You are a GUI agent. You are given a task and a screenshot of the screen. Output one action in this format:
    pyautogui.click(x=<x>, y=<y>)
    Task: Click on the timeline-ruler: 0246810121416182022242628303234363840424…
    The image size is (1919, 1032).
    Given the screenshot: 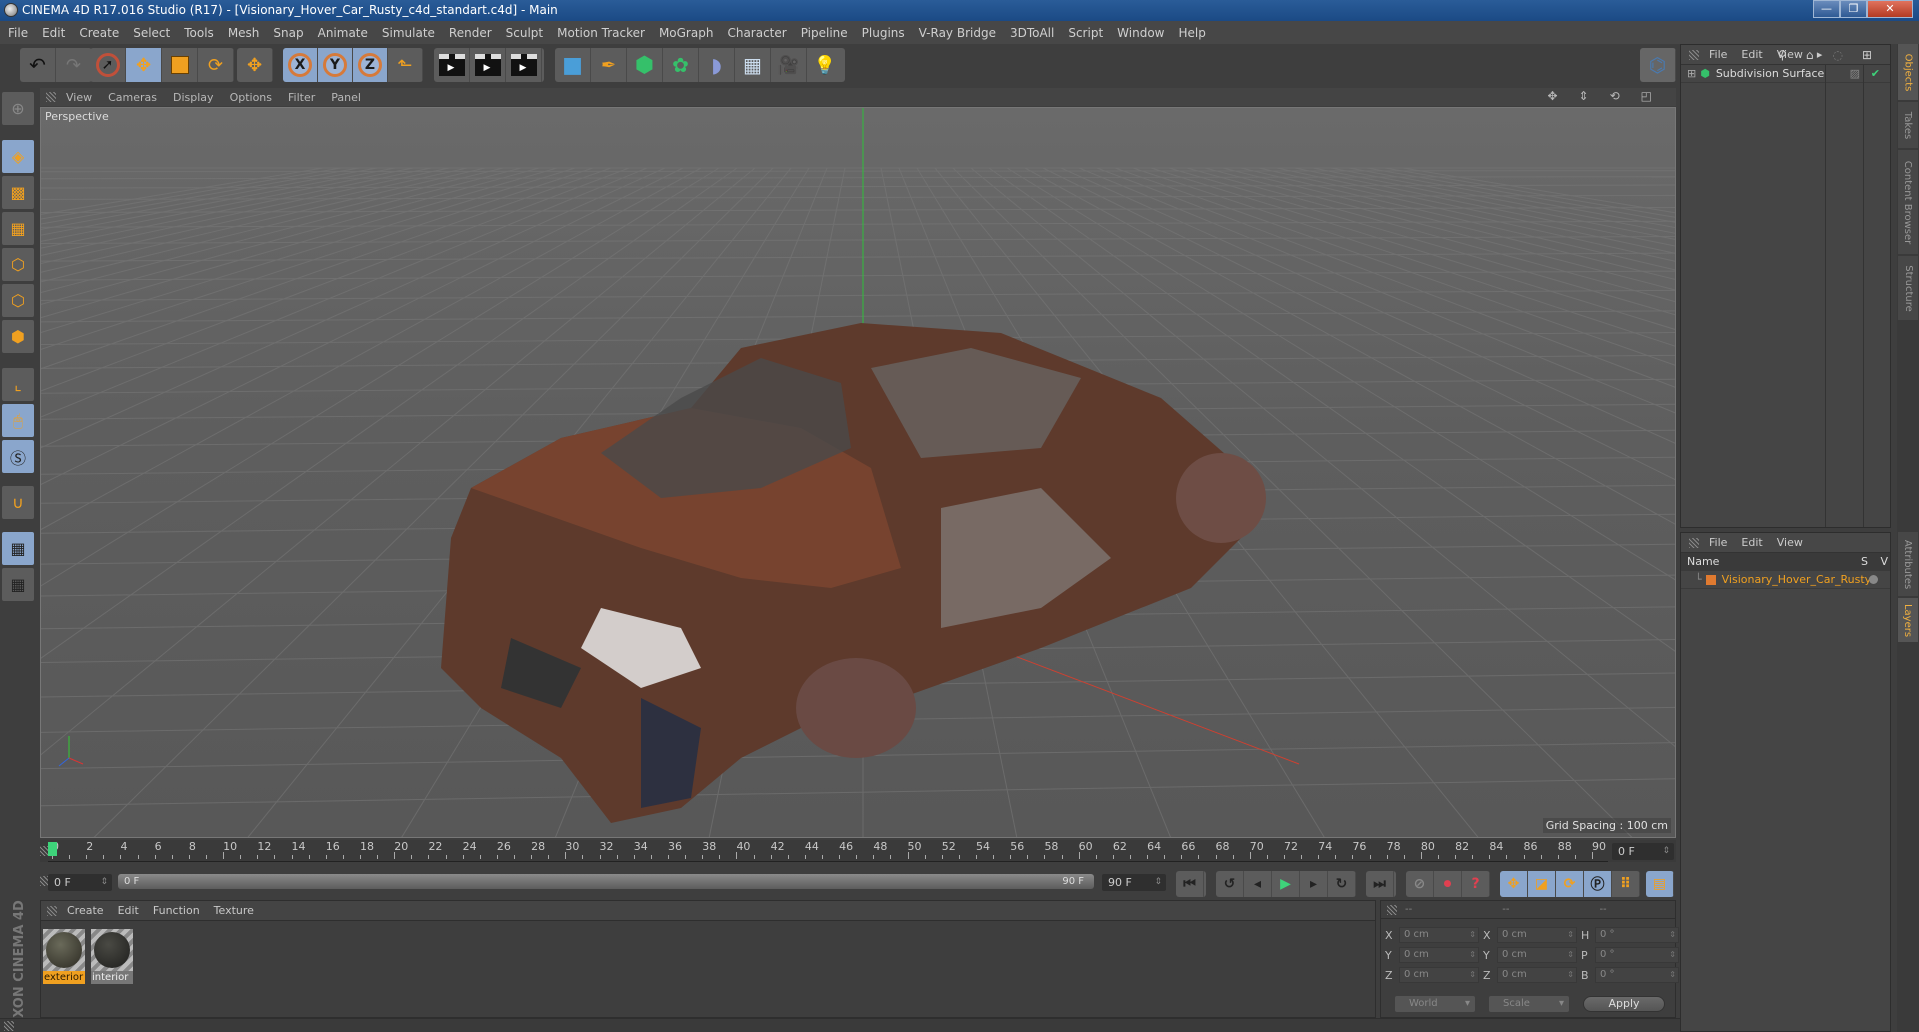 What is the action you would take?
    pyautogui.click(x=858, y=851)
    